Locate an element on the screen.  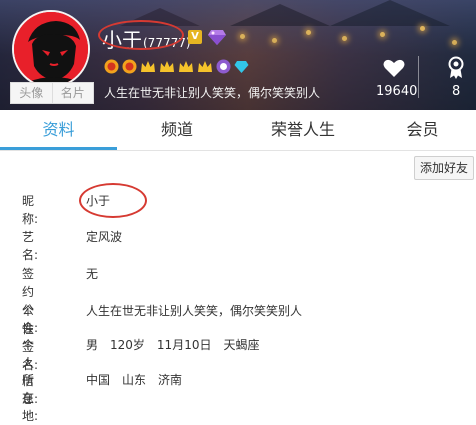
info-value: 定风波 is located at coordinates (104, 237).